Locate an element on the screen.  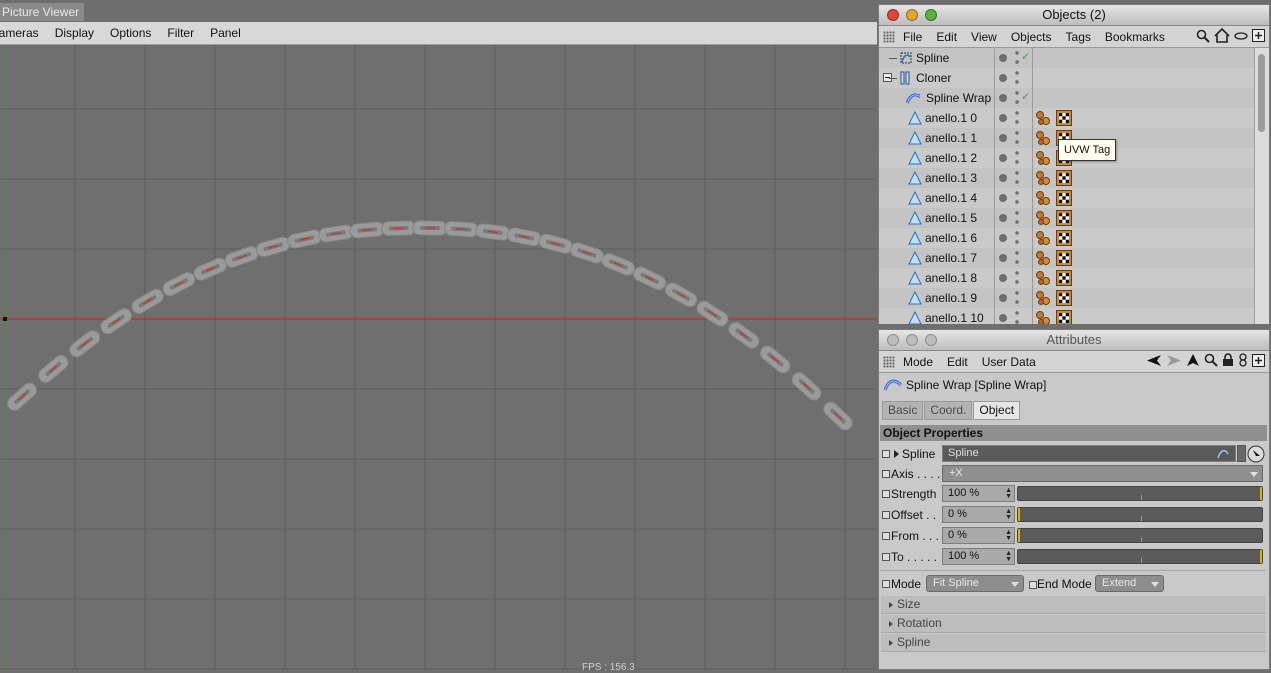
close-window-button is located at coordinates (893, 15).